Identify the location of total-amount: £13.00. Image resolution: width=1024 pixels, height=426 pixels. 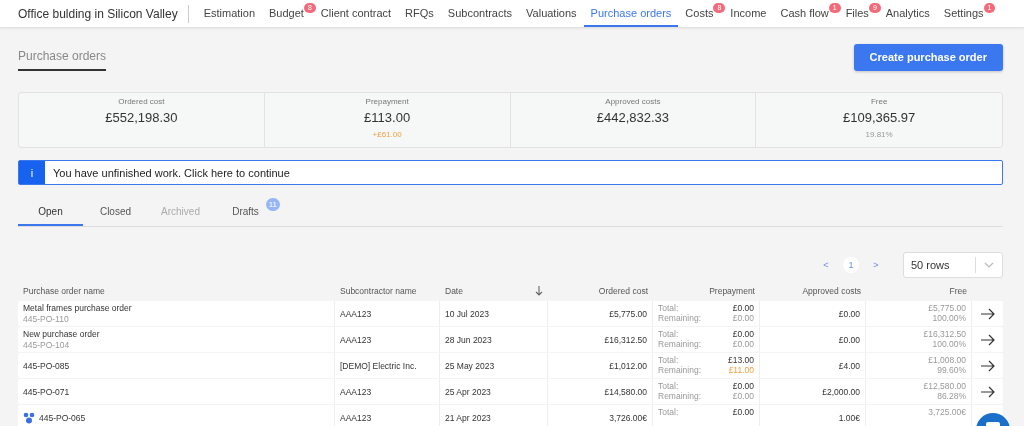
(741, 360).